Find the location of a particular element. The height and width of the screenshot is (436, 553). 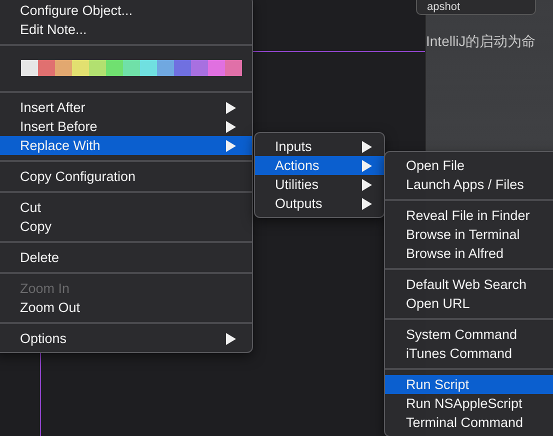

menu-item: Browse in Alfred is located at coordinates (469, 253).